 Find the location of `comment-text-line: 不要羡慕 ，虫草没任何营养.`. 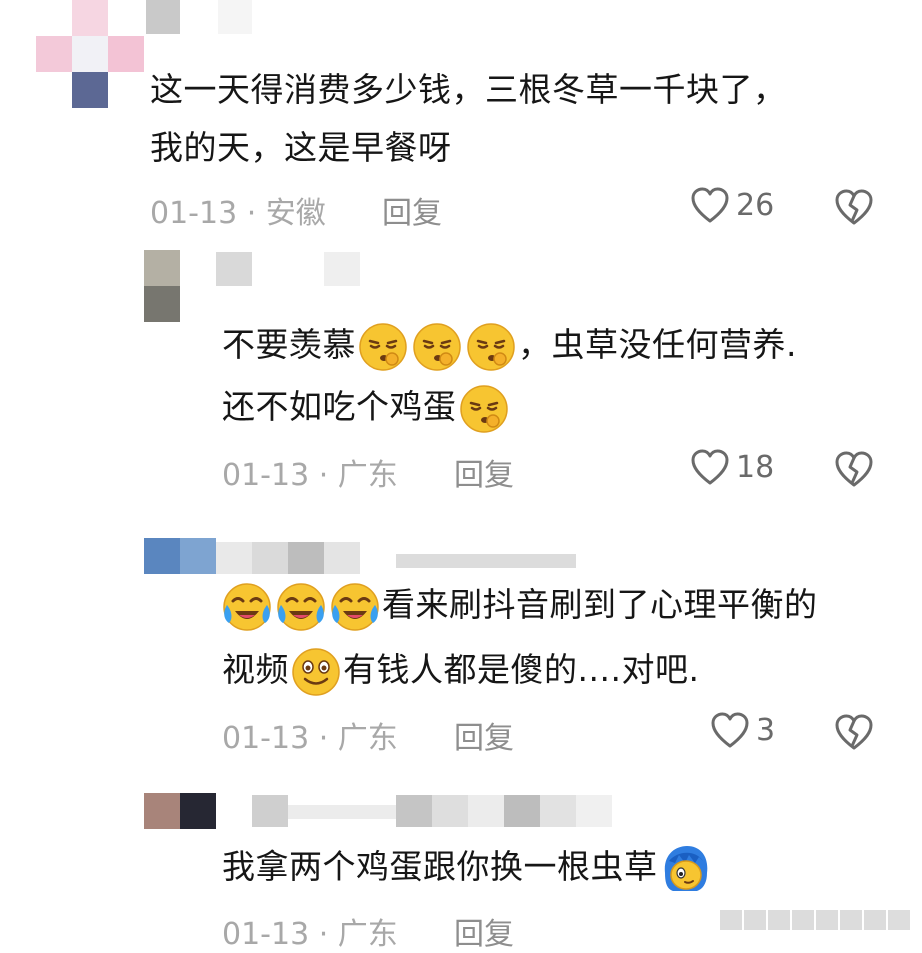

comment-text-line: 不要羡慕 ，虫草没任何营养. is located at coordinates (509, 345).